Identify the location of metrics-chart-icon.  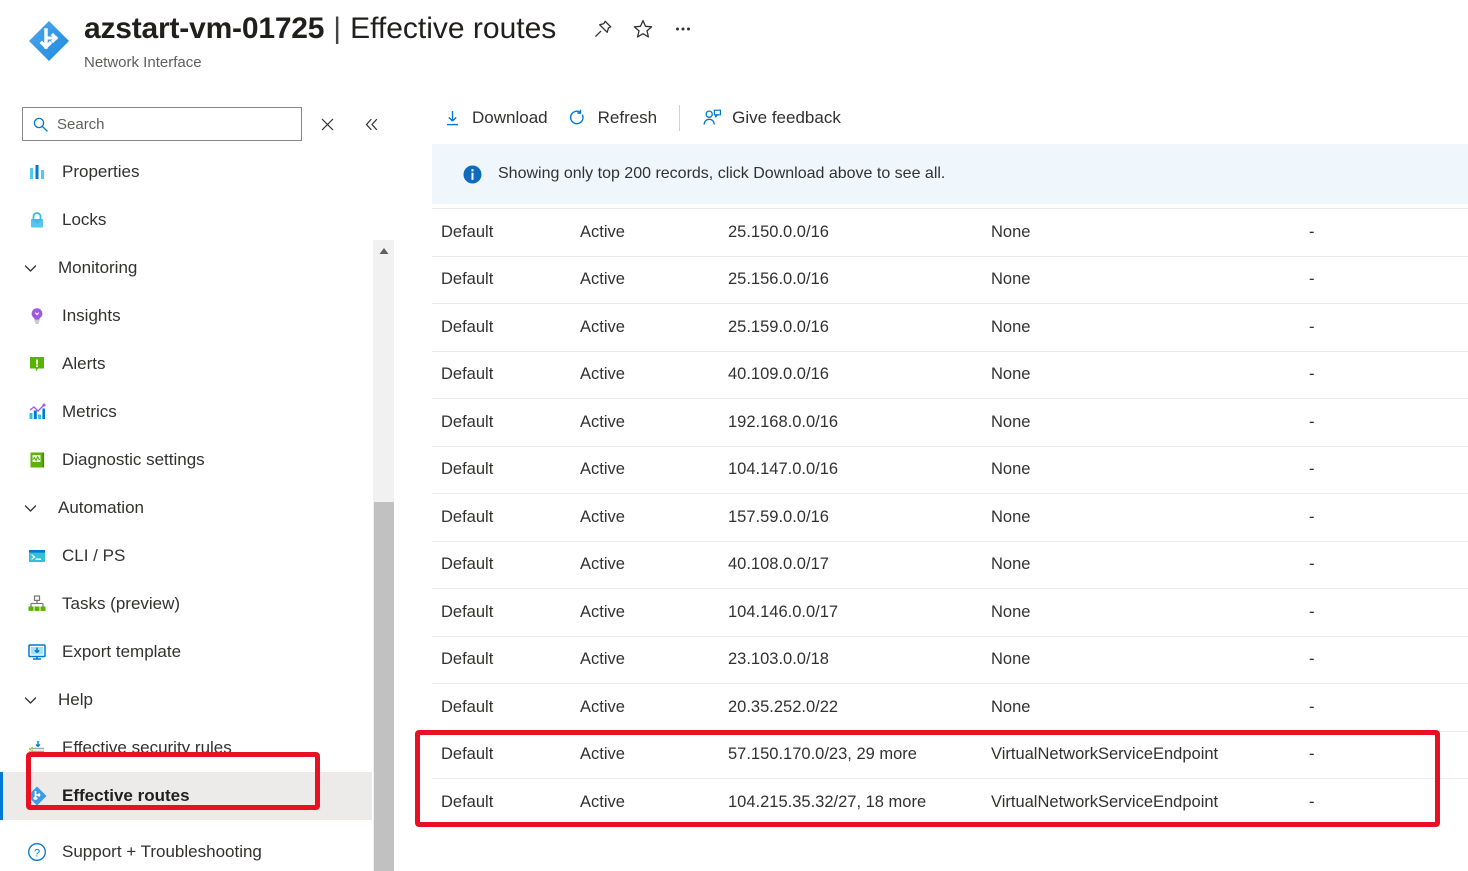
(37, 412).